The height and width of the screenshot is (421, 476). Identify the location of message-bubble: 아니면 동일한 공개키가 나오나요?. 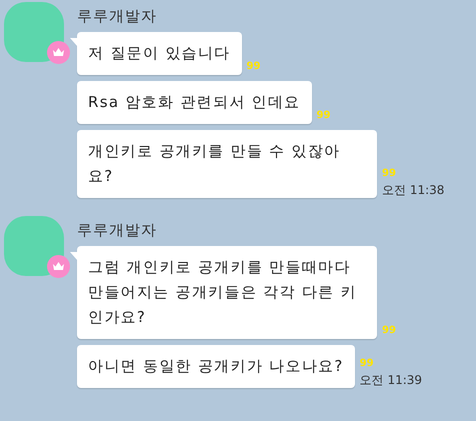
(216, 366).